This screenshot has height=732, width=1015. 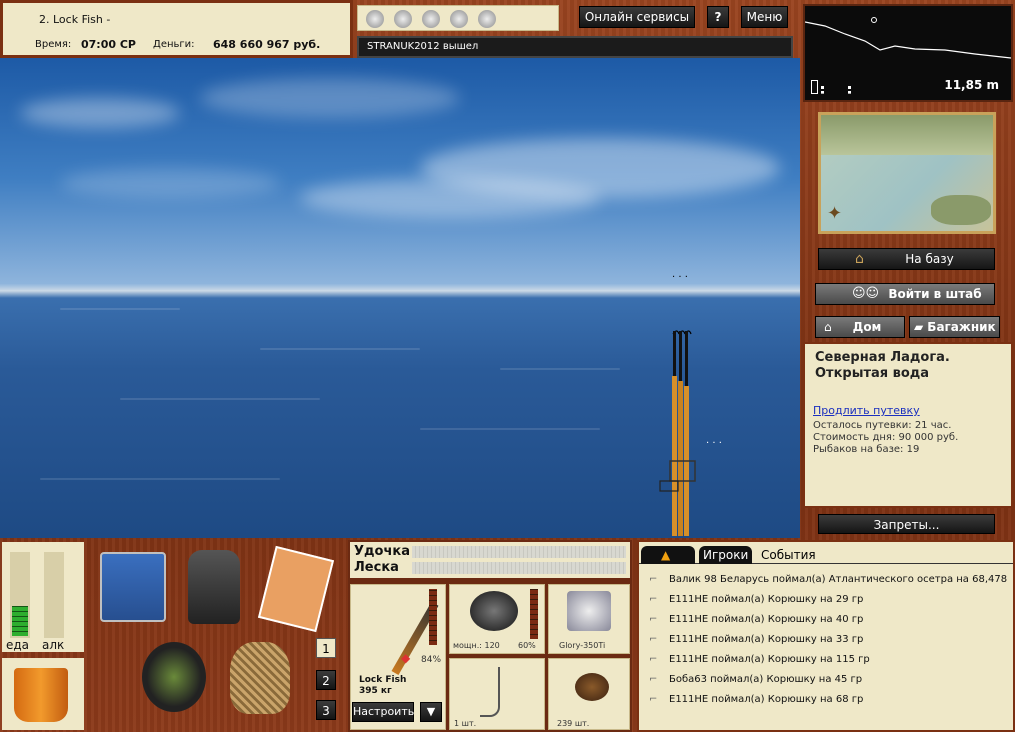 What do you see at coordinates (961, 210) in the screenshot?
I see `map-island` at bounding box center [961, 210].